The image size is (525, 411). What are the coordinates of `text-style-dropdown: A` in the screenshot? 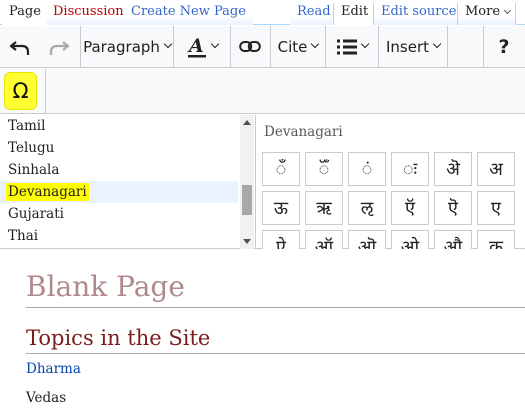 It's located at (202, 47).